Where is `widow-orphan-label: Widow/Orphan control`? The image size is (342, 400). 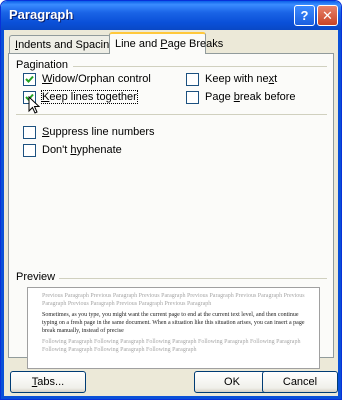
widow-orphan-label: Widow/Orphan control is located at coordinates (96, 79).